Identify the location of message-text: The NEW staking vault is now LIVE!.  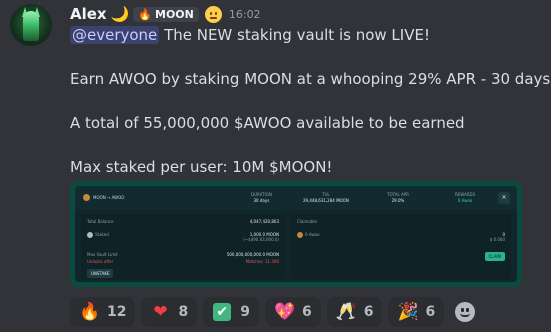
(294, 35).